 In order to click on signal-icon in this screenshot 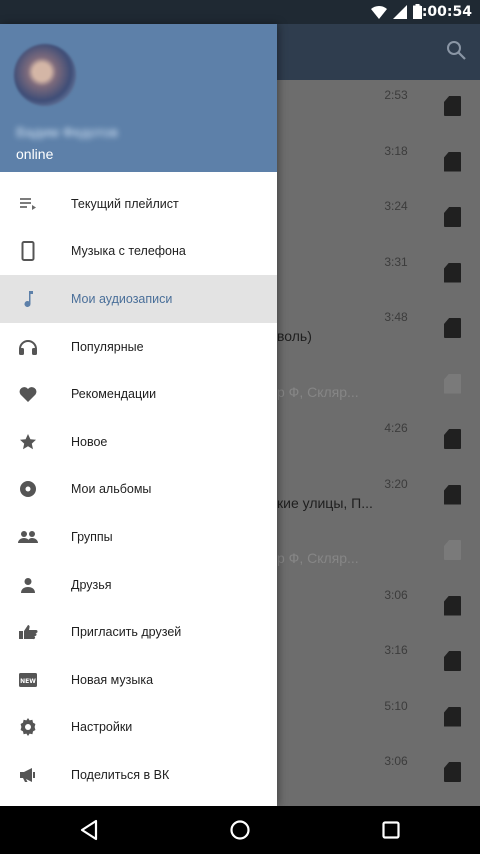, I will do `click(400, 11)`.